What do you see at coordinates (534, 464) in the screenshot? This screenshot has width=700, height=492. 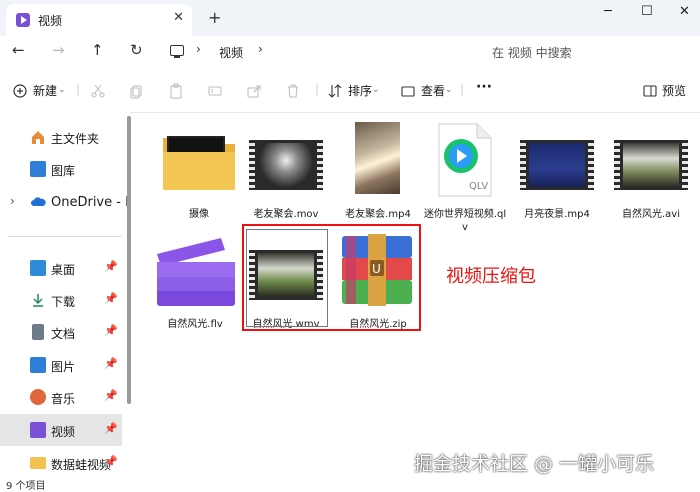 I see `watermark: 掘金技术社区 @ 一罐小可乐` at bounding box center [534, 464].